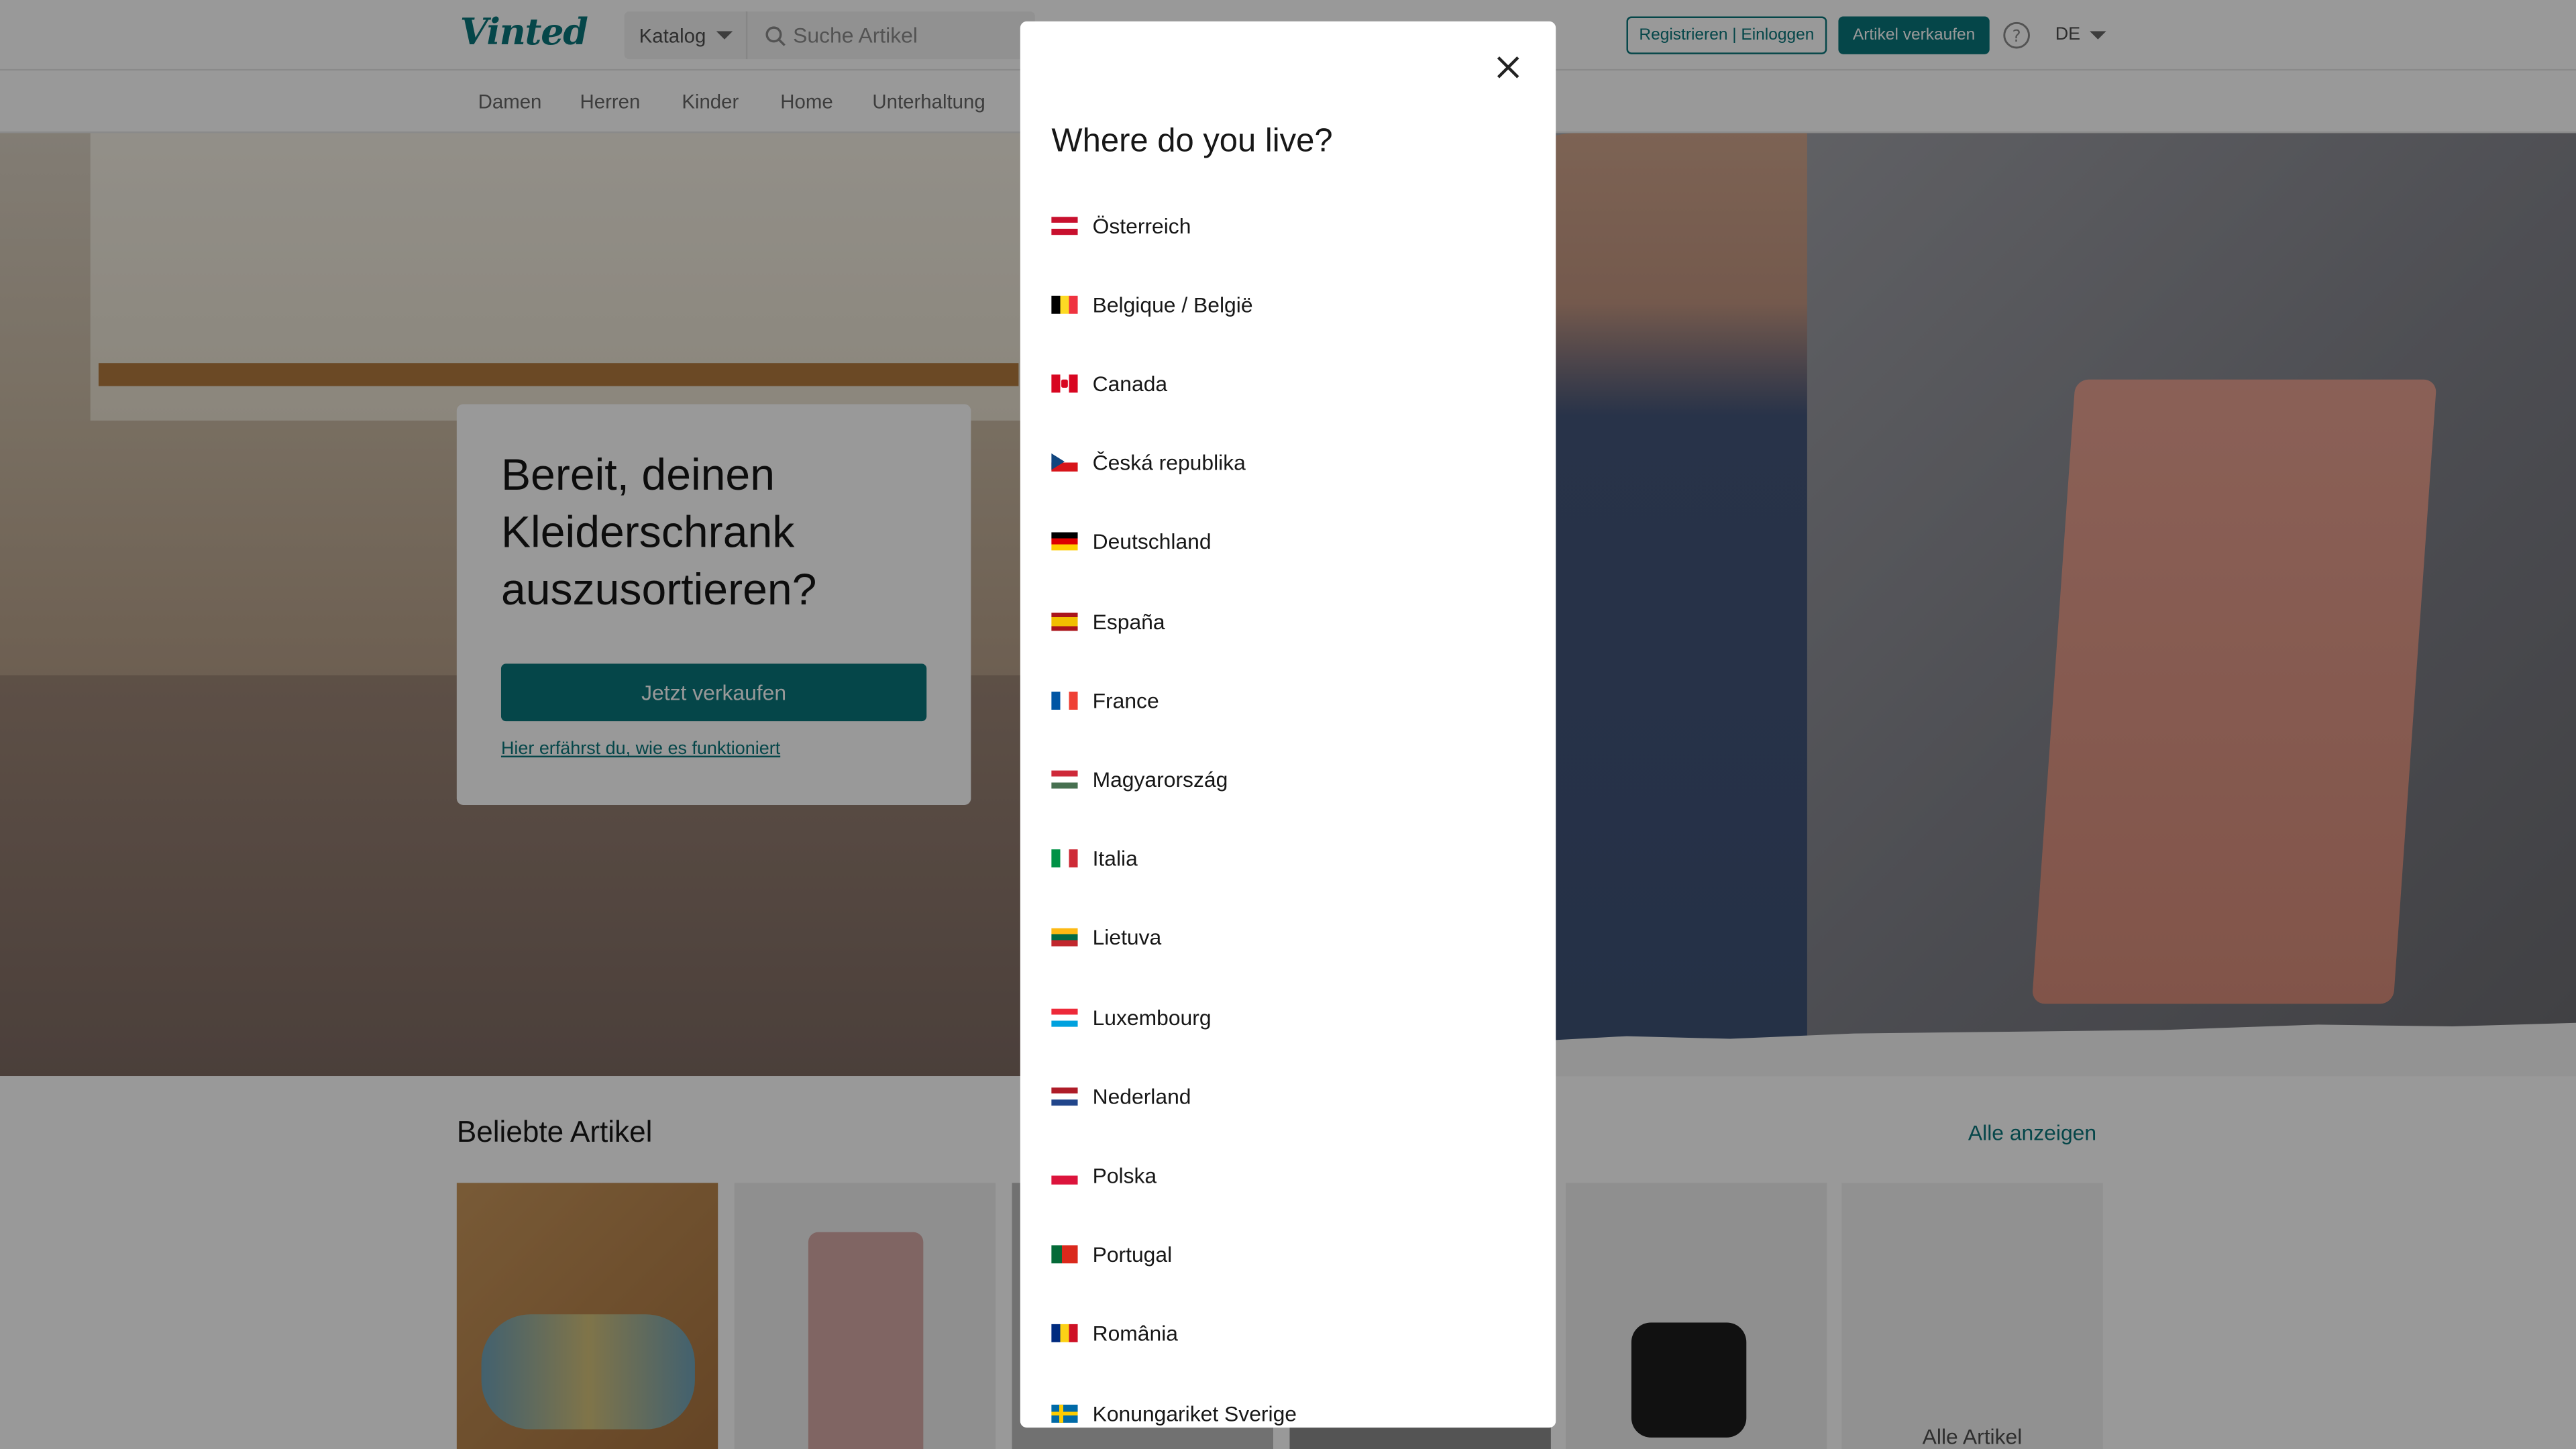 The image size is (2576, 1449). Describe the element at coordinates (1135, 1333) in the screenshot. I see `country-name: România` at that location.